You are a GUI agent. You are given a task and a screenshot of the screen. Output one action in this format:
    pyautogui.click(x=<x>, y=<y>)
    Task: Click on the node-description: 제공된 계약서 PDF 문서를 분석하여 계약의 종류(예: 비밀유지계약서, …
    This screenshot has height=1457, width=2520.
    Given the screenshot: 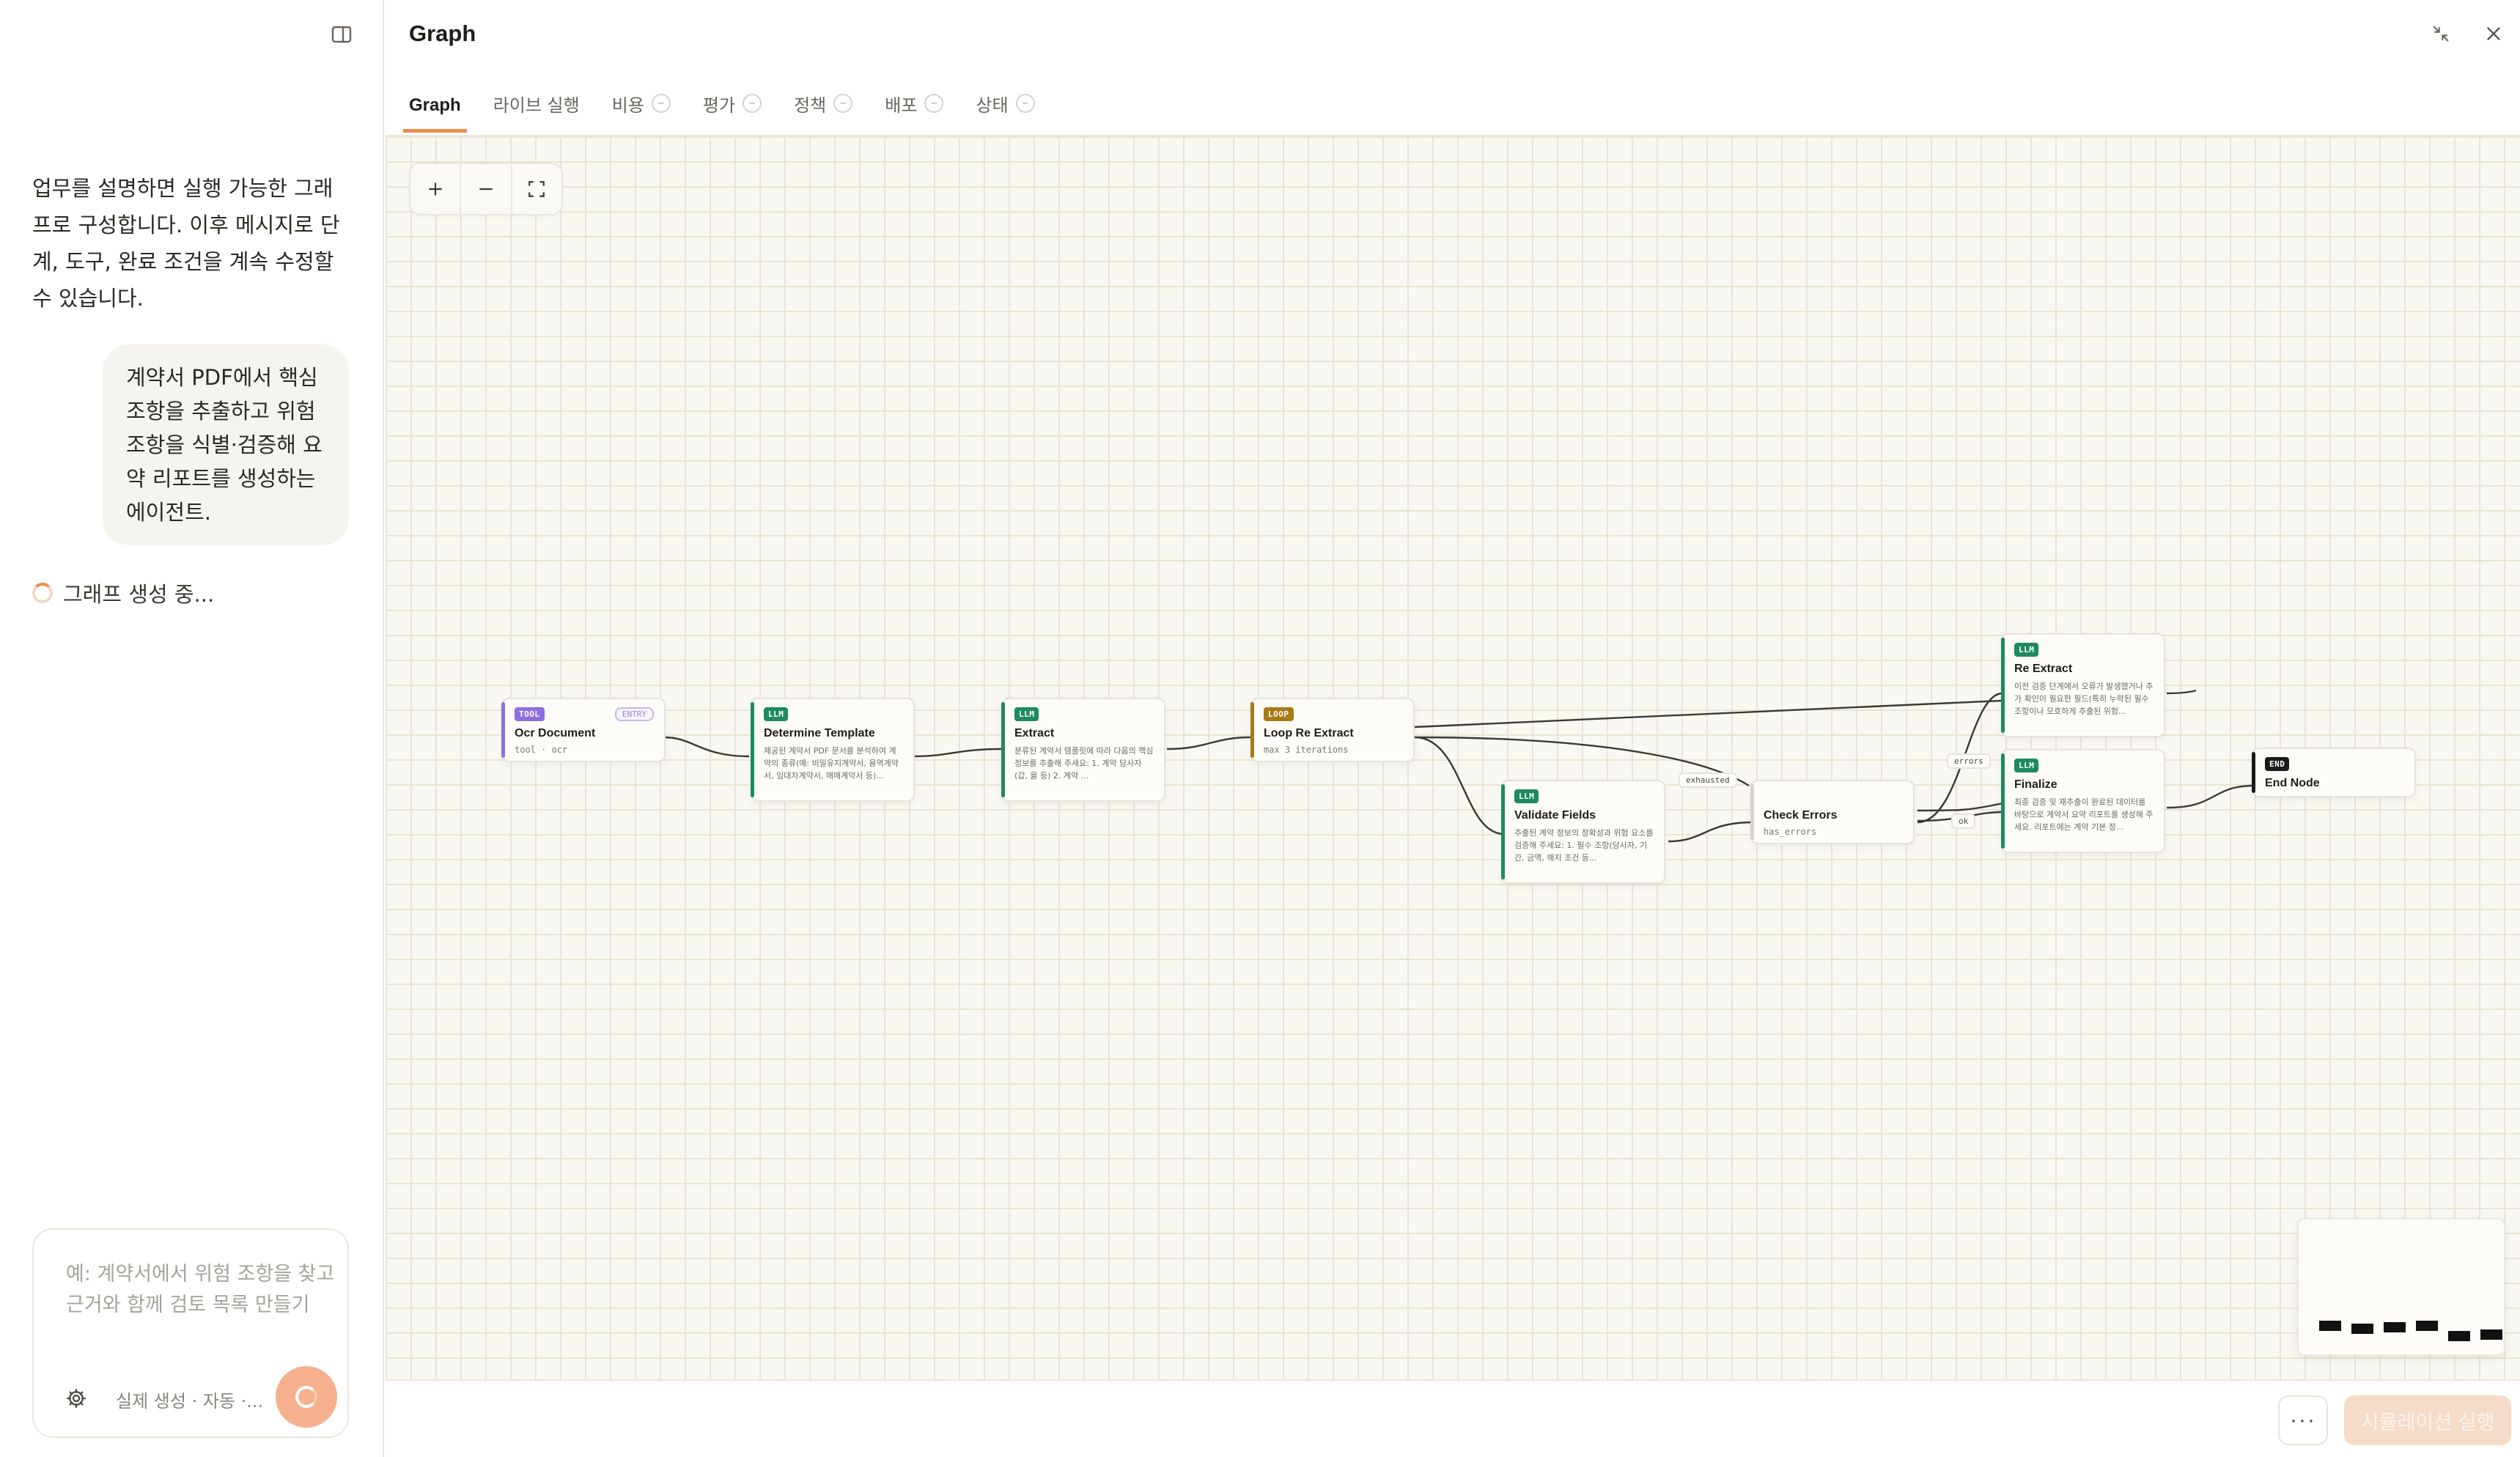 What is the action you would take?
    pyautogui.click(x=831, y=763)
    